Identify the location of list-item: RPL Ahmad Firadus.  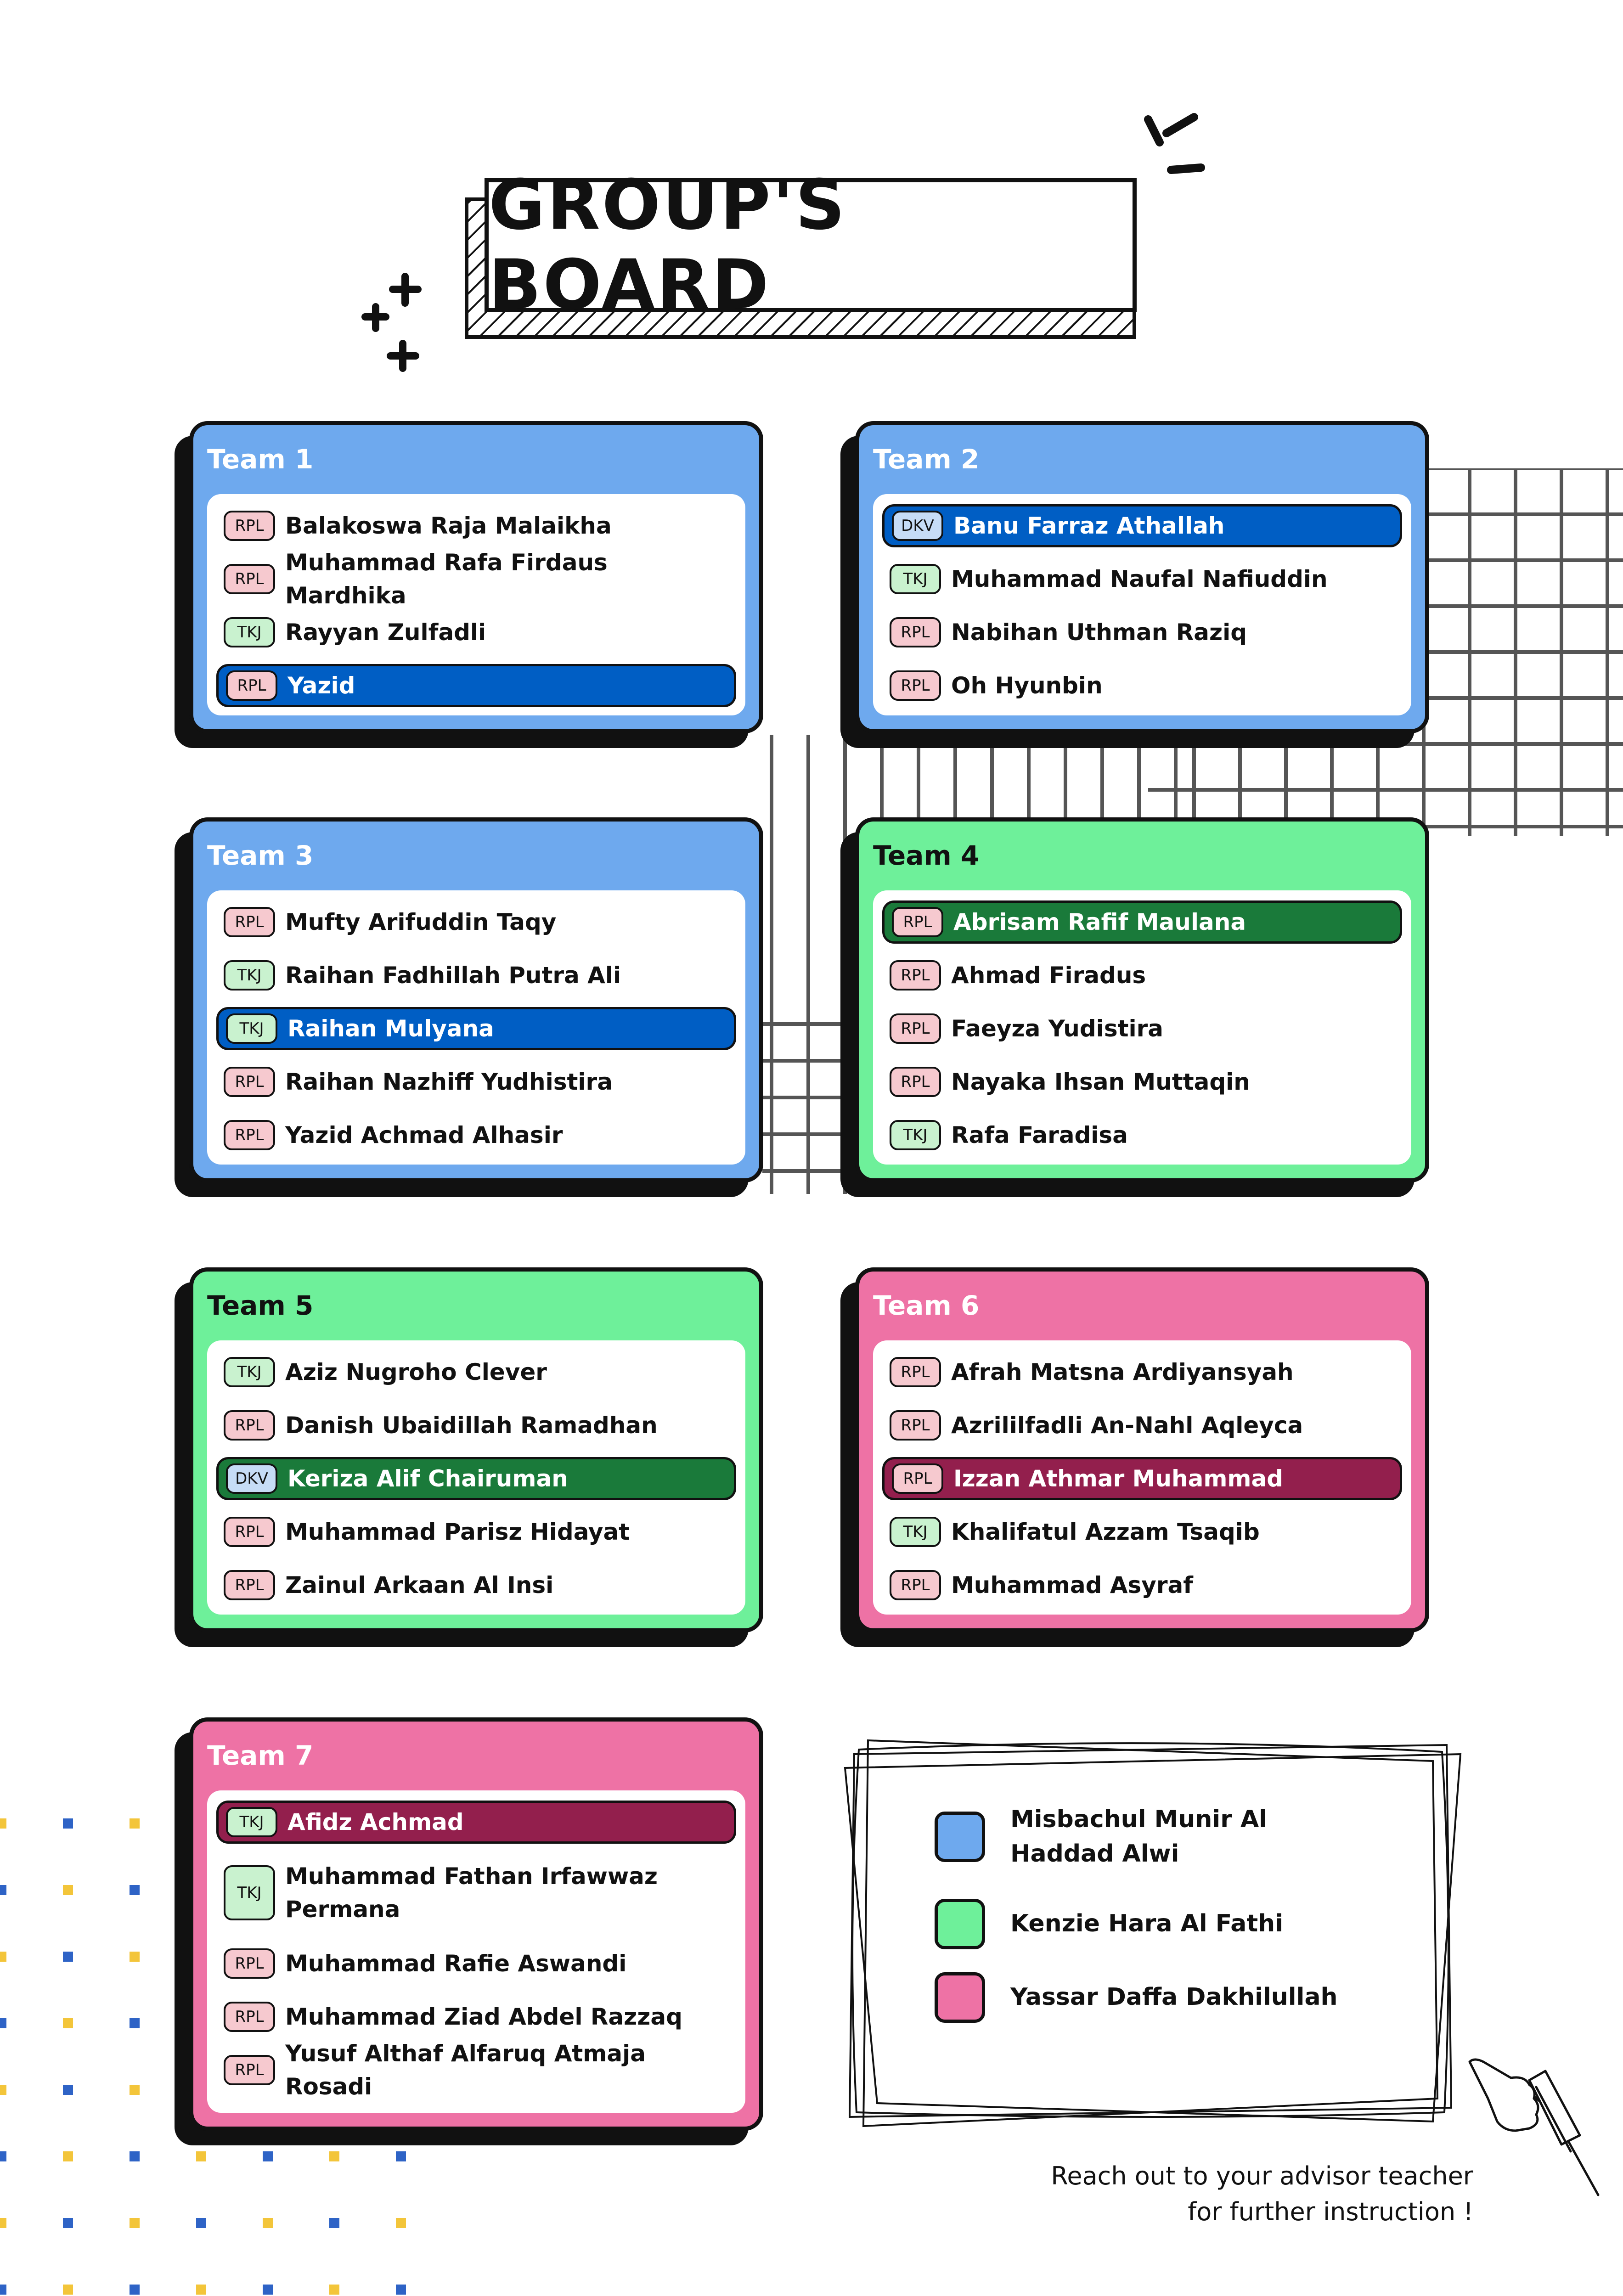
(1142, 975).